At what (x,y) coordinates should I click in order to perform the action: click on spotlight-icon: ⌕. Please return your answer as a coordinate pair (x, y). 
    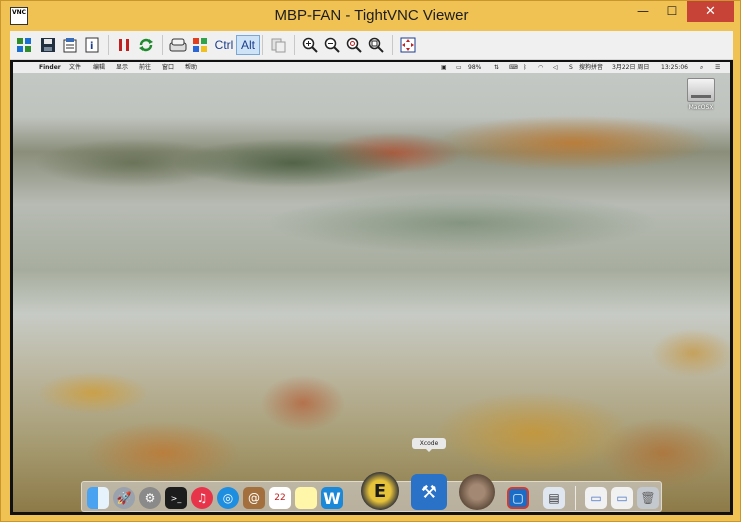
    Looking at the image, I should click on (701, 67).